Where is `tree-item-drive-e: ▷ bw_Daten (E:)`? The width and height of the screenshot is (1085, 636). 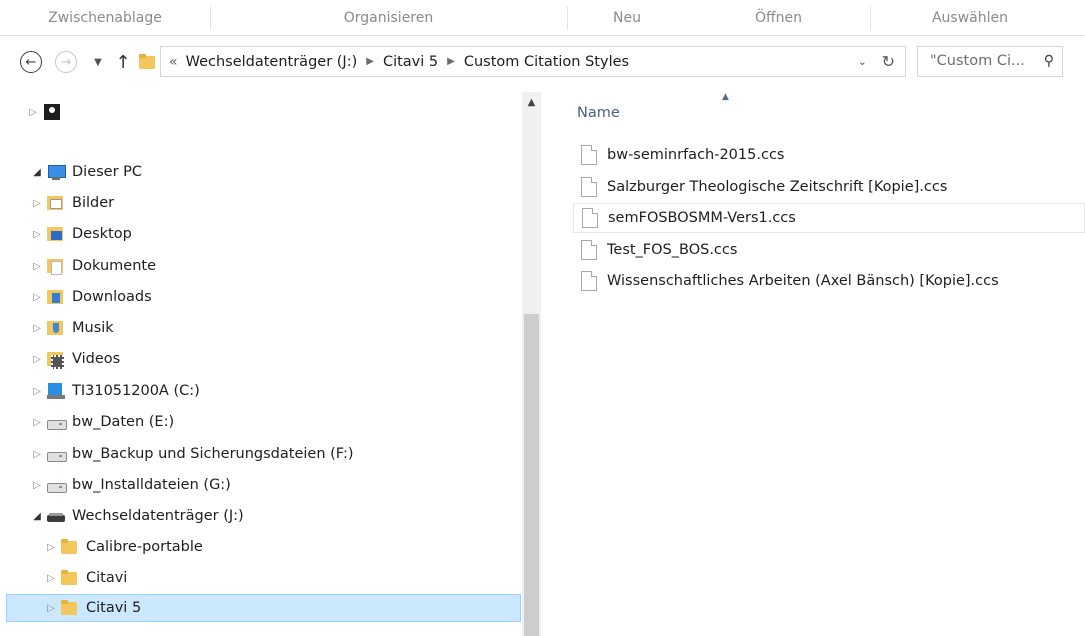
tree-item-drive-e: ▷ bw_Daten (E:) is located at coordinates (102, 422).